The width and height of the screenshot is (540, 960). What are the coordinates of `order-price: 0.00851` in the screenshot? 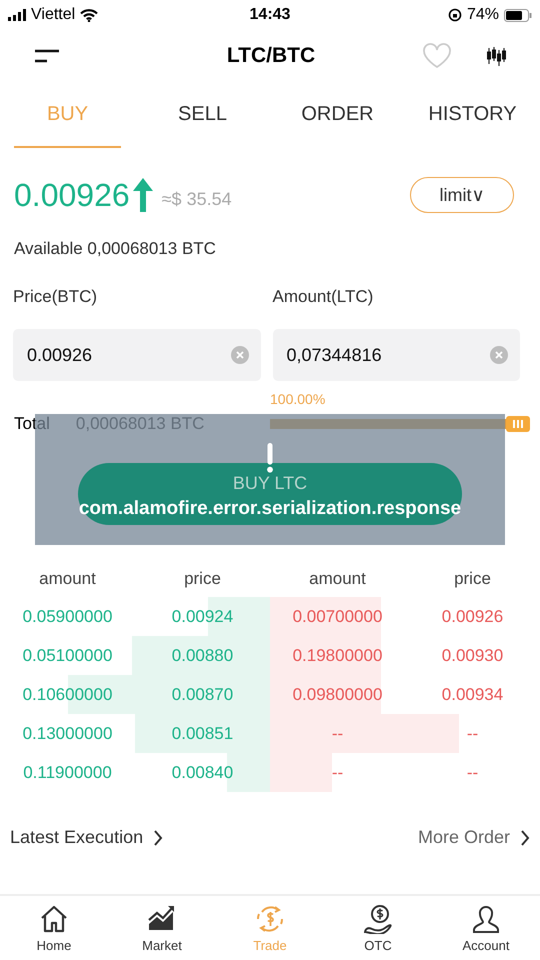 It's located at (202, 734).